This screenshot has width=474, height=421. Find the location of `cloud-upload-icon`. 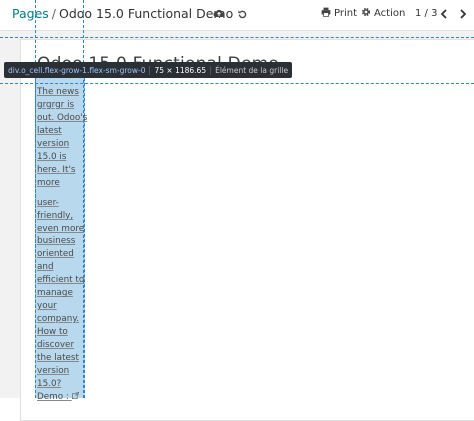

cloud-upload-icon is located at coordinates (219, 14).